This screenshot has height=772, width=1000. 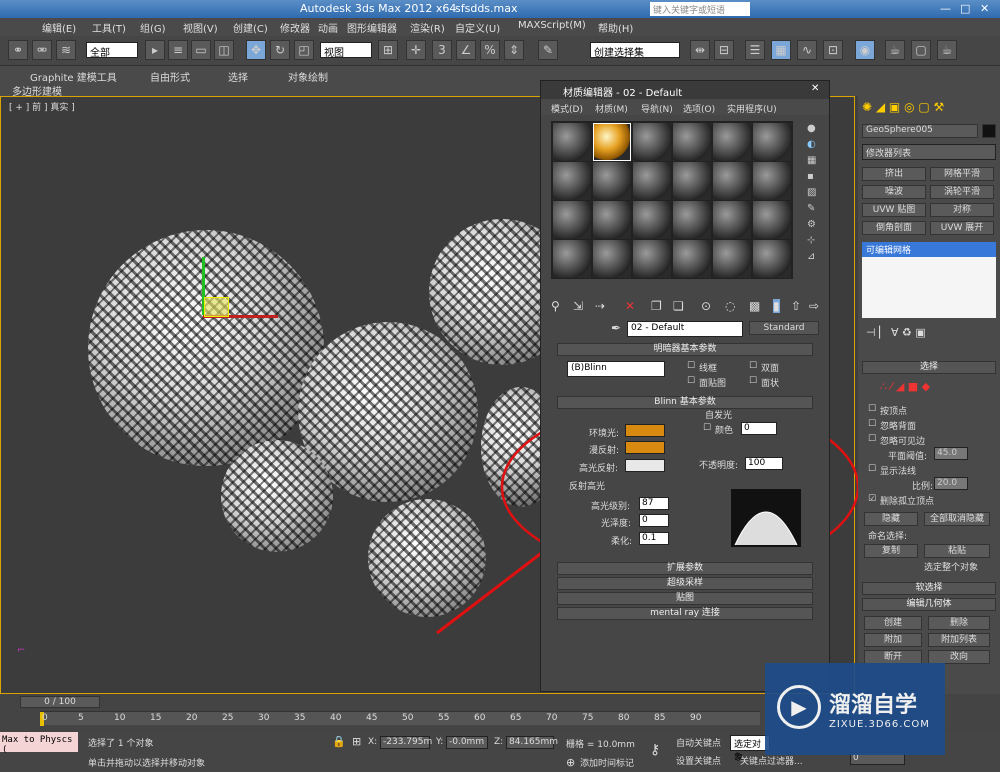 What do you see at coordinates (814, 227) in the screenshot?
I see `options-icon: ⚙` at bounding box center [814, 227].